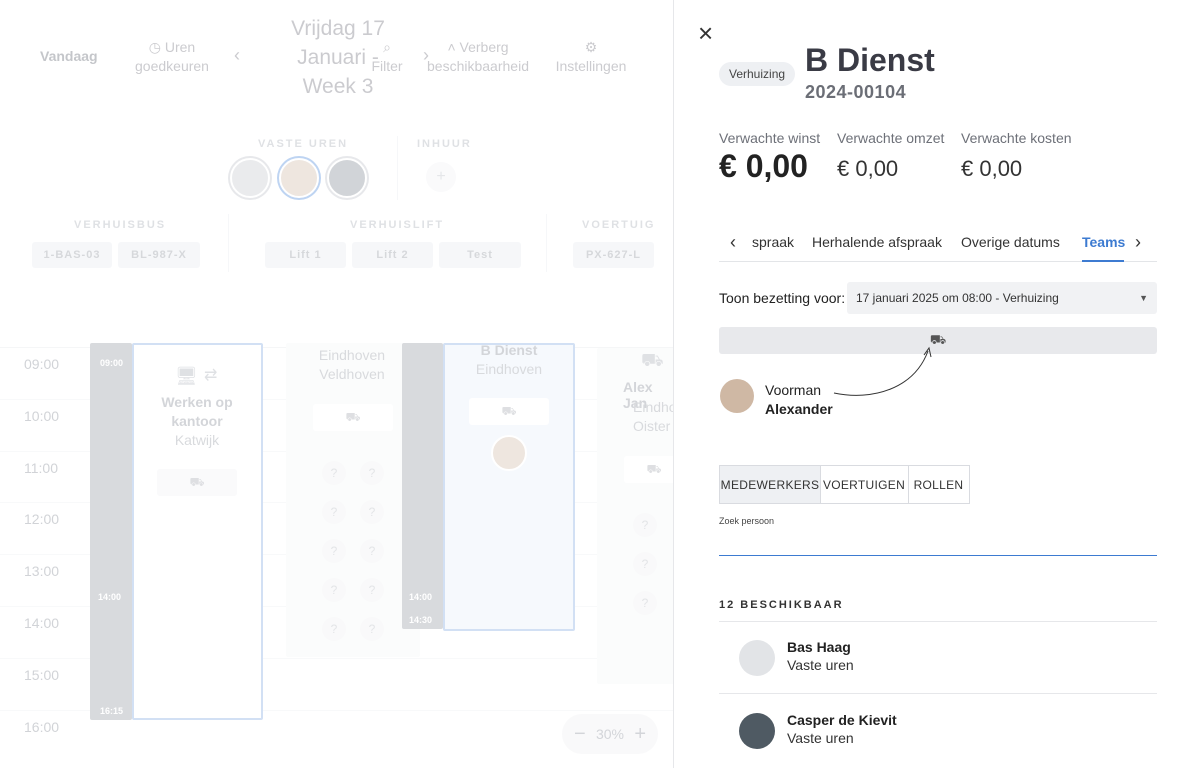 The image size is (1200, 768). What do you see at coordinates (580, 734) in the screenshot?
I see `zoom-out-button: −` at bounding box center [580, 734].